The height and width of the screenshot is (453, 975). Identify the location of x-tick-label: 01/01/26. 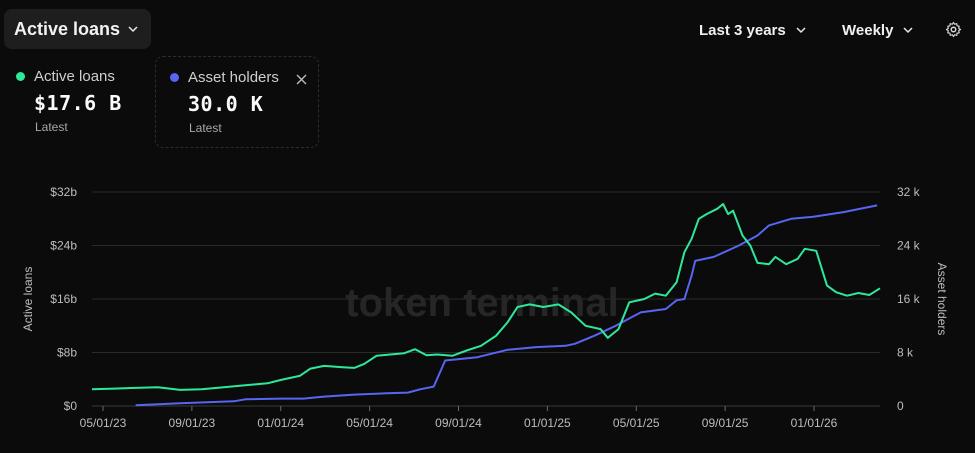
(814, 423).